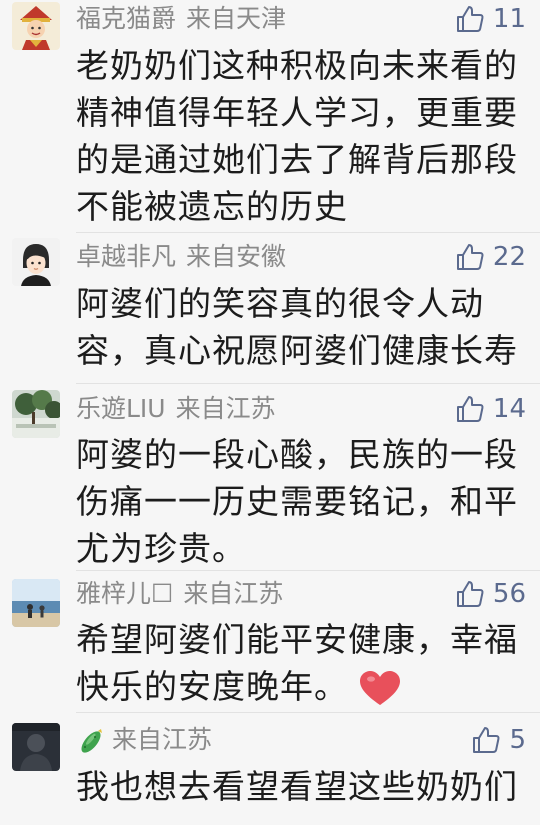 The width and height of the screenshot is (540, 825). I want to click on username: 福克猫爵, so click(126, 18).